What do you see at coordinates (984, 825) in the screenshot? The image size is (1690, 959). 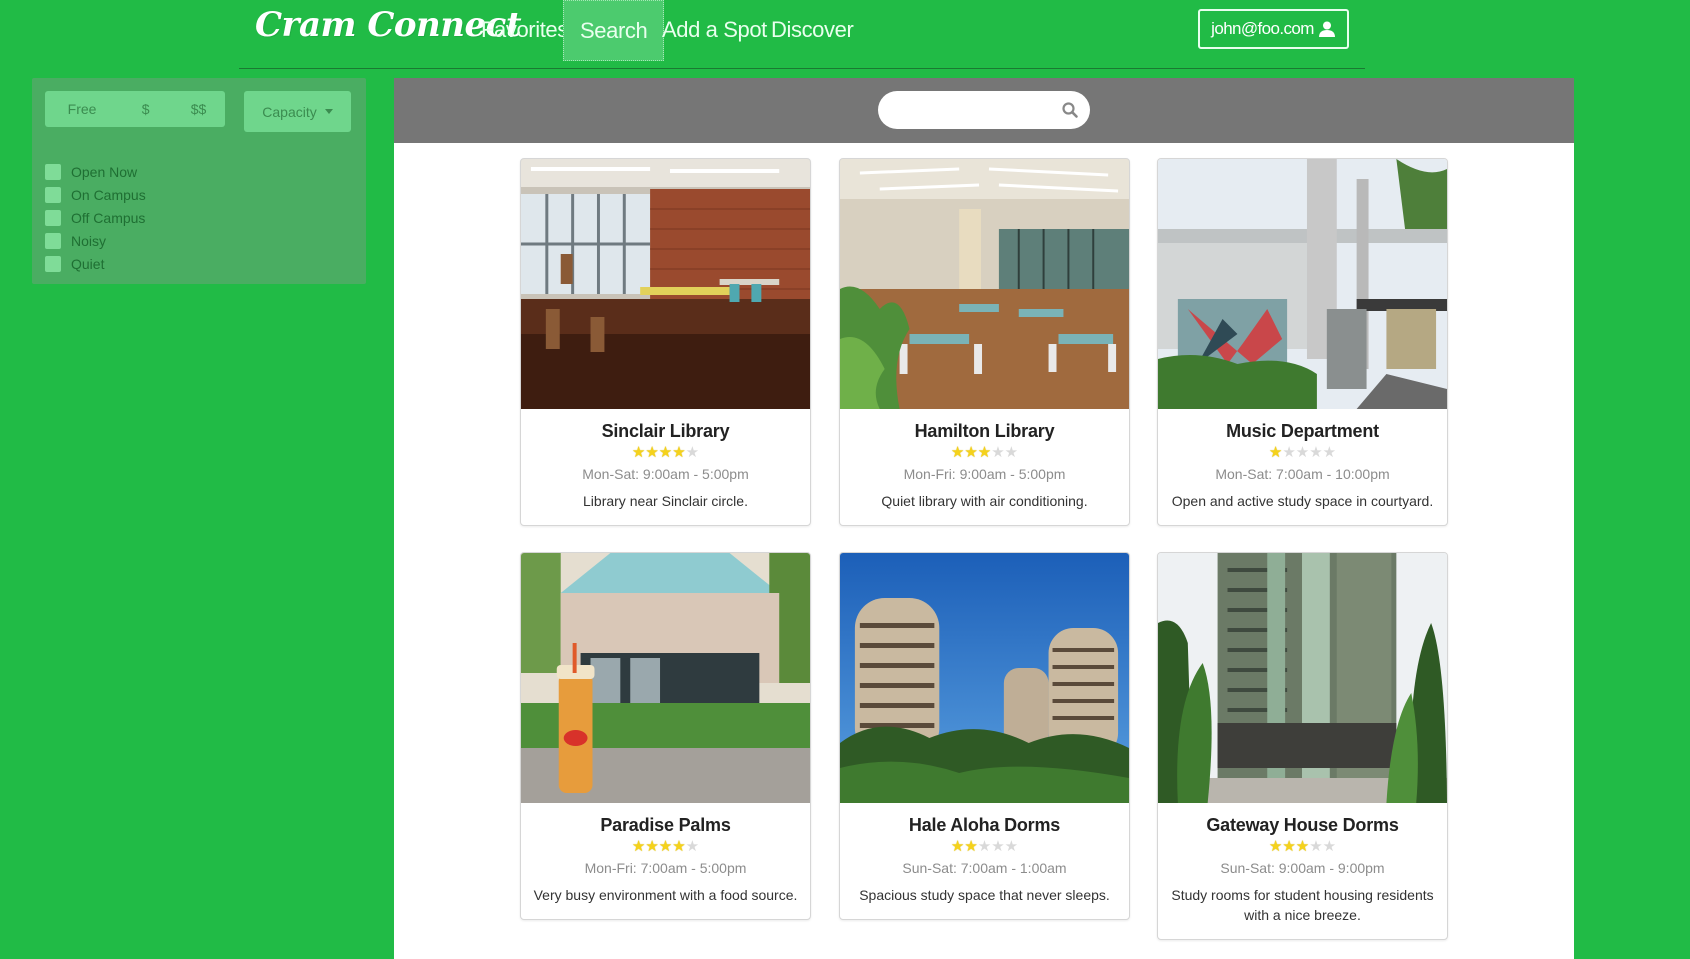 I see `spot-title: Hale Aloha Dorms` at bounding box center [984, 825].